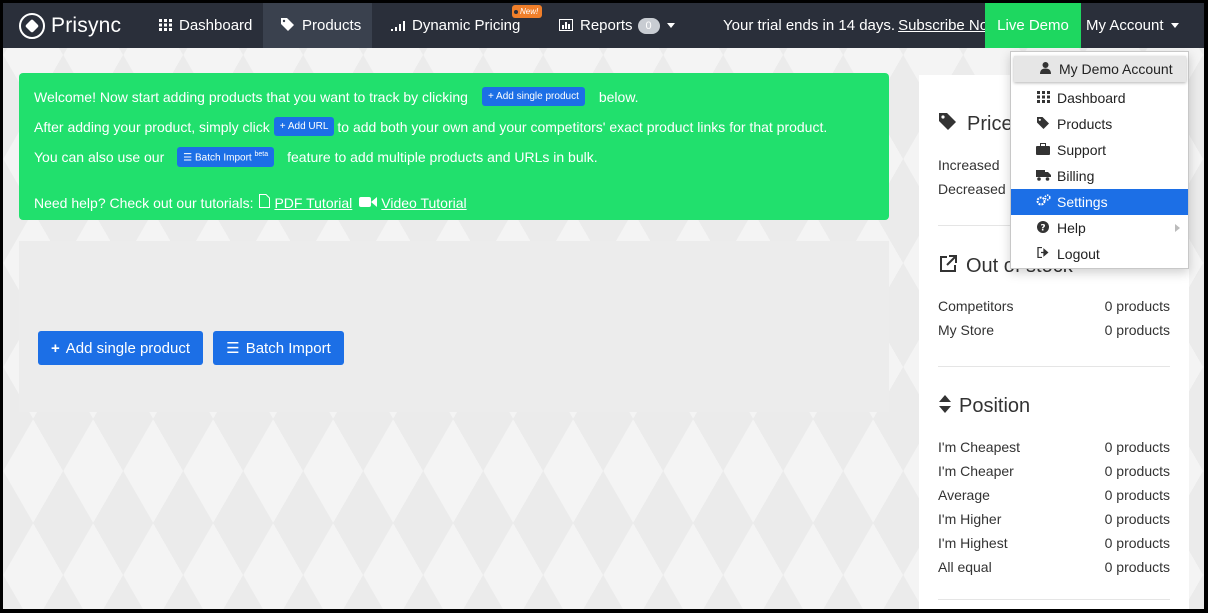 The width and height of the screenshot is (1208, 613). I want to click on position-title-label: Position, so click(995, 406).